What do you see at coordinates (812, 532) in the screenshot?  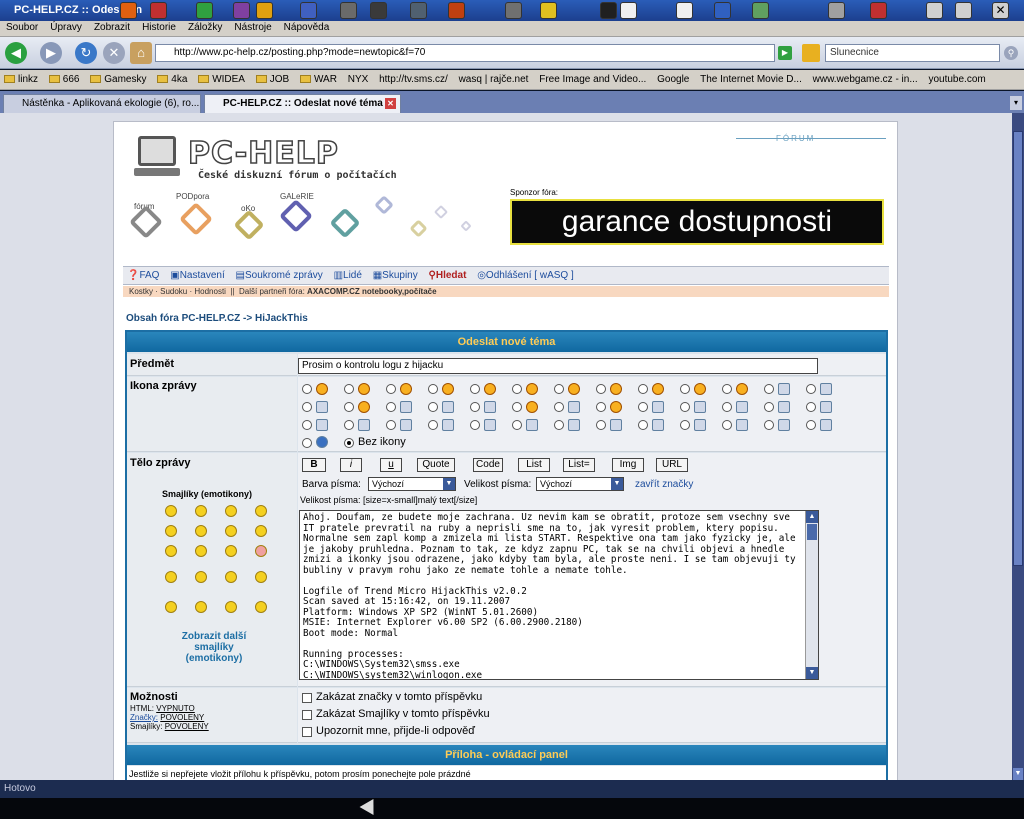 I see `scroll-thumb` at bounding box center [812, 532].